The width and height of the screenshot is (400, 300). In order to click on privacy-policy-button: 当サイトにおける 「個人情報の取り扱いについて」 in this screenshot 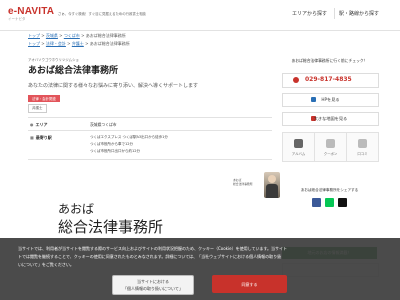, I will do `click(153, 285)`.